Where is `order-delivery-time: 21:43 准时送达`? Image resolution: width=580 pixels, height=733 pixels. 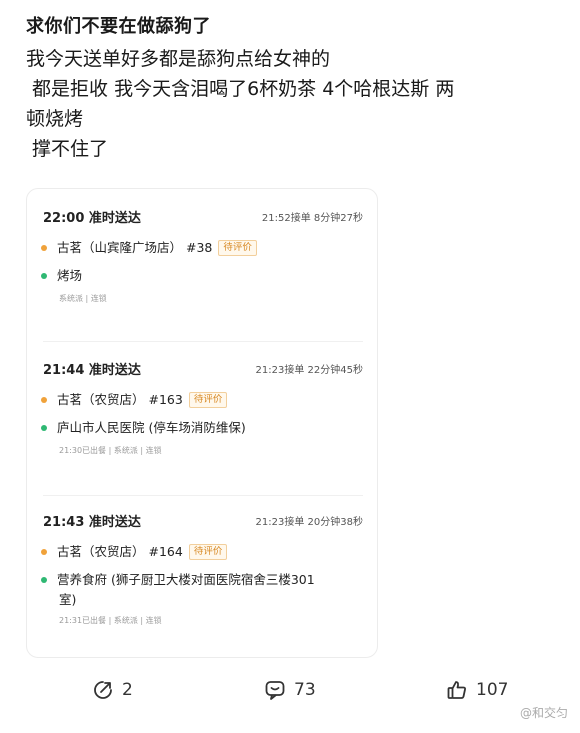
order-delivery-time: 21:43 准时送达 is located at coordinates (92, 522).